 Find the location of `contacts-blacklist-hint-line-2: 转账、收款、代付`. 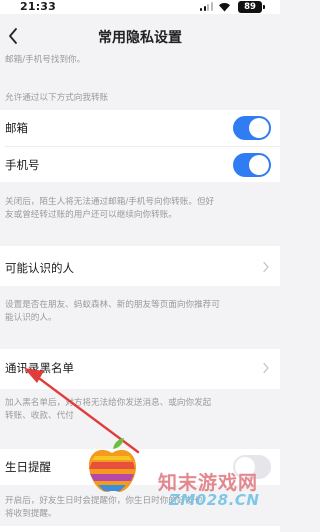

contacts-blacklist-hint-line-2: 转账、收款、代付 is located at coordinates (39, 416).